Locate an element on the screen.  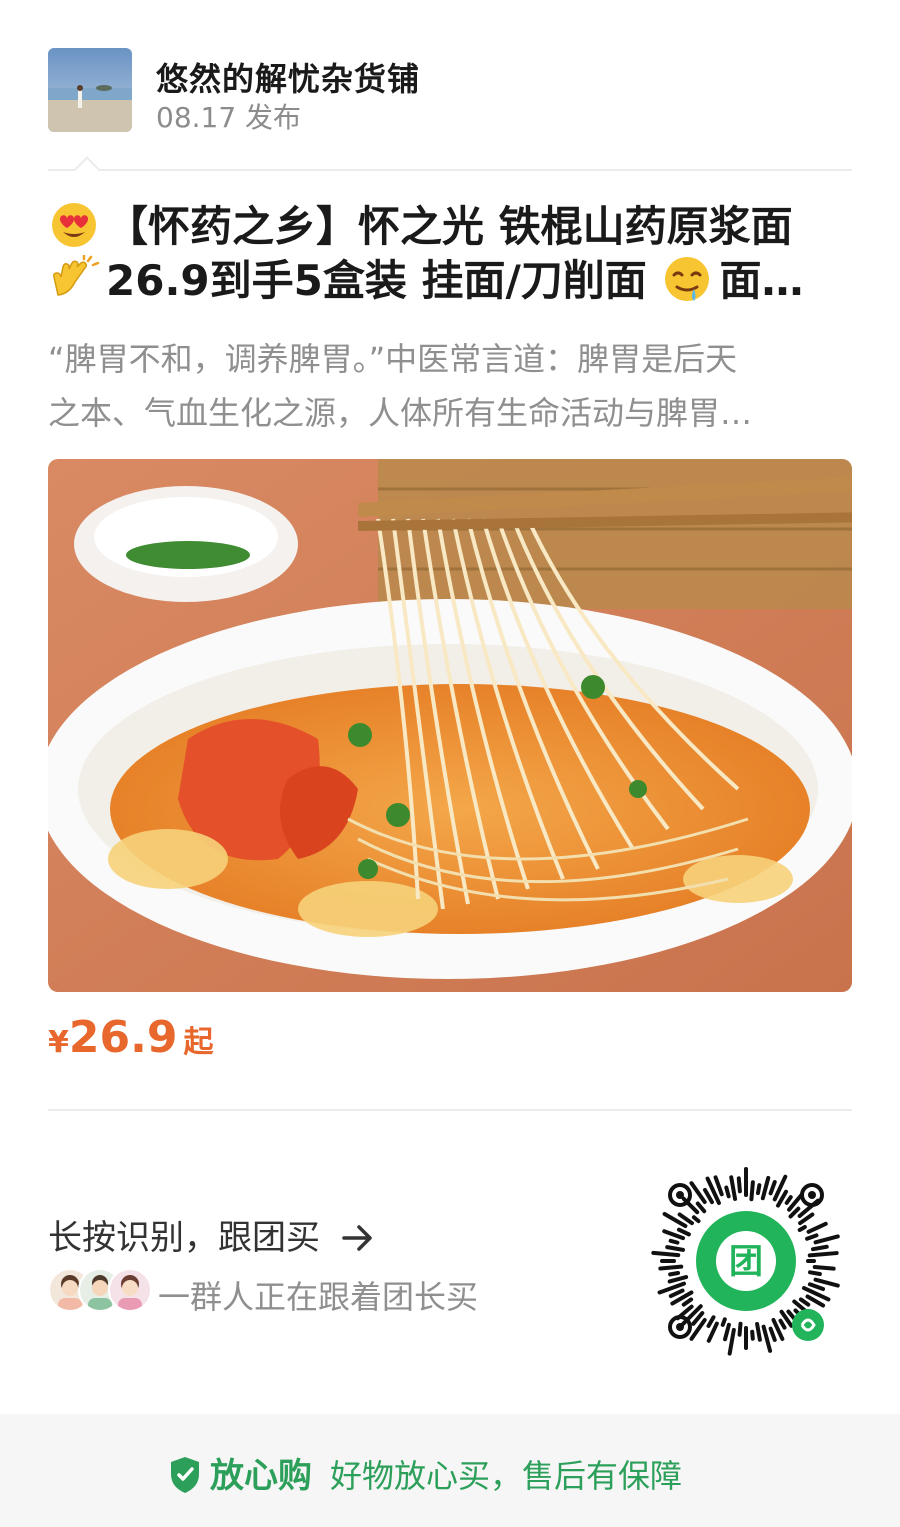
shop-avatar is located at coordinates (90, 90).